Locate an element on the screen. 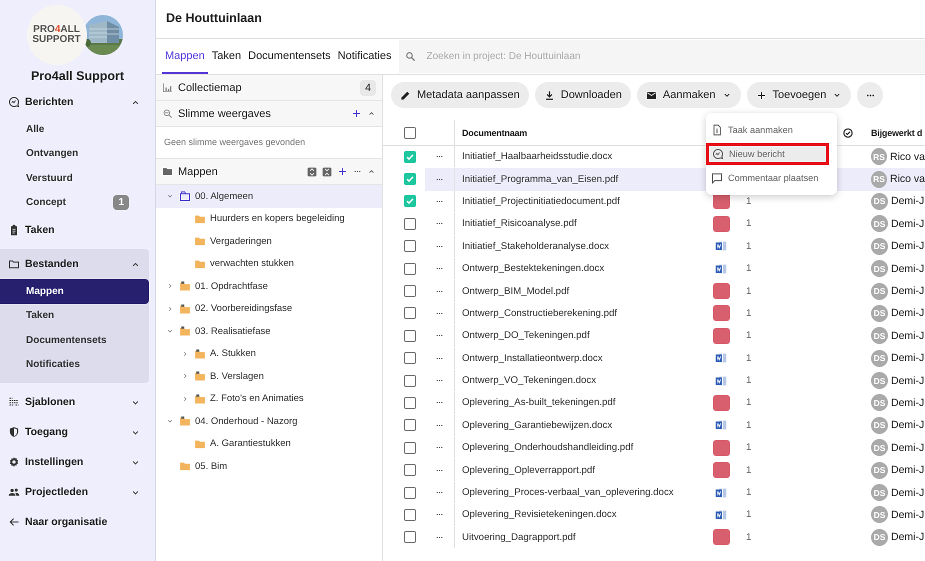 This screenshot has height=561, width=925. nav-subitem: Alle is located at coordinates (74, 129).